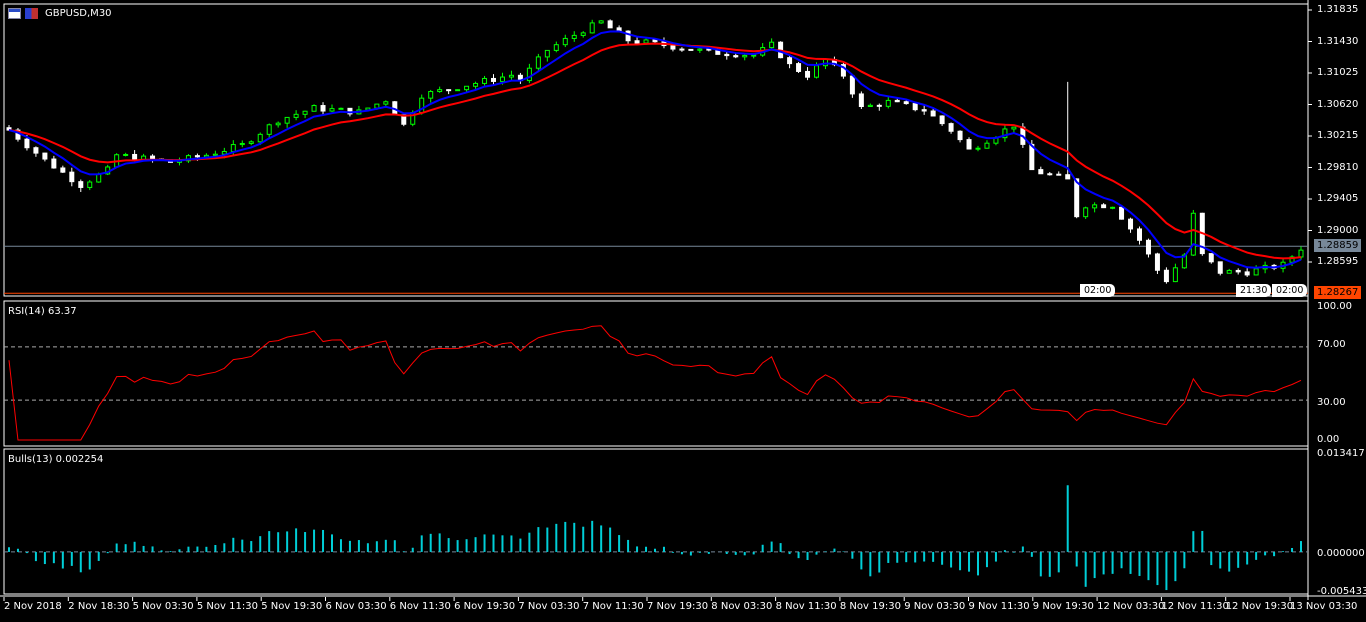  What do you see at coordinates (549, 606) in the screenshot?
I see `time-axis-label: 7 Nov 03:30` at bounding box center [549, 606].